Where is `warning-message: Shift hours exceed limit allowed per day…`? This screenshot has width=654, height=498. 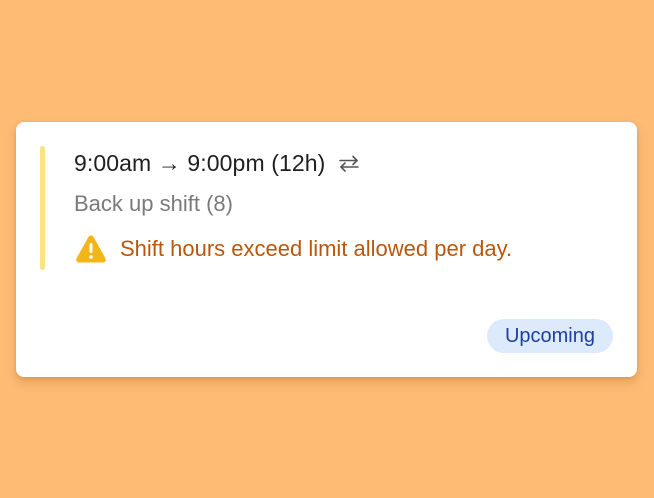 warning-message: Shift hours exceed limit allowed per day… is located at coordinates (316, 248).